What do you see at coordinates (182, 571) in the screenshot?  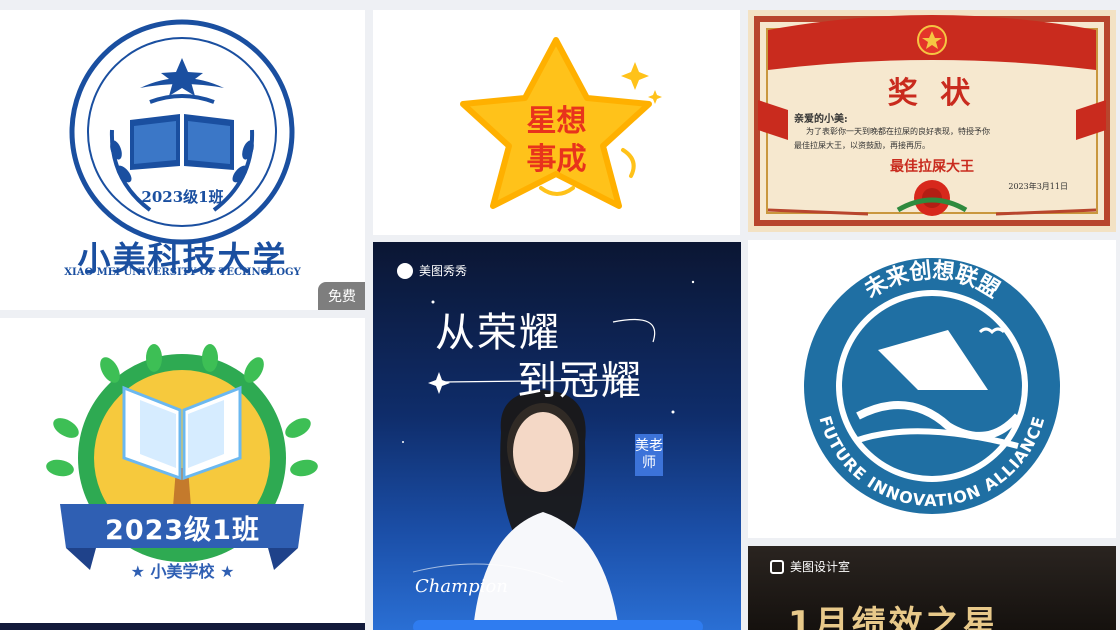 I see `school-name: ★ 小美学校 ★` at bounding box center [182, 571].